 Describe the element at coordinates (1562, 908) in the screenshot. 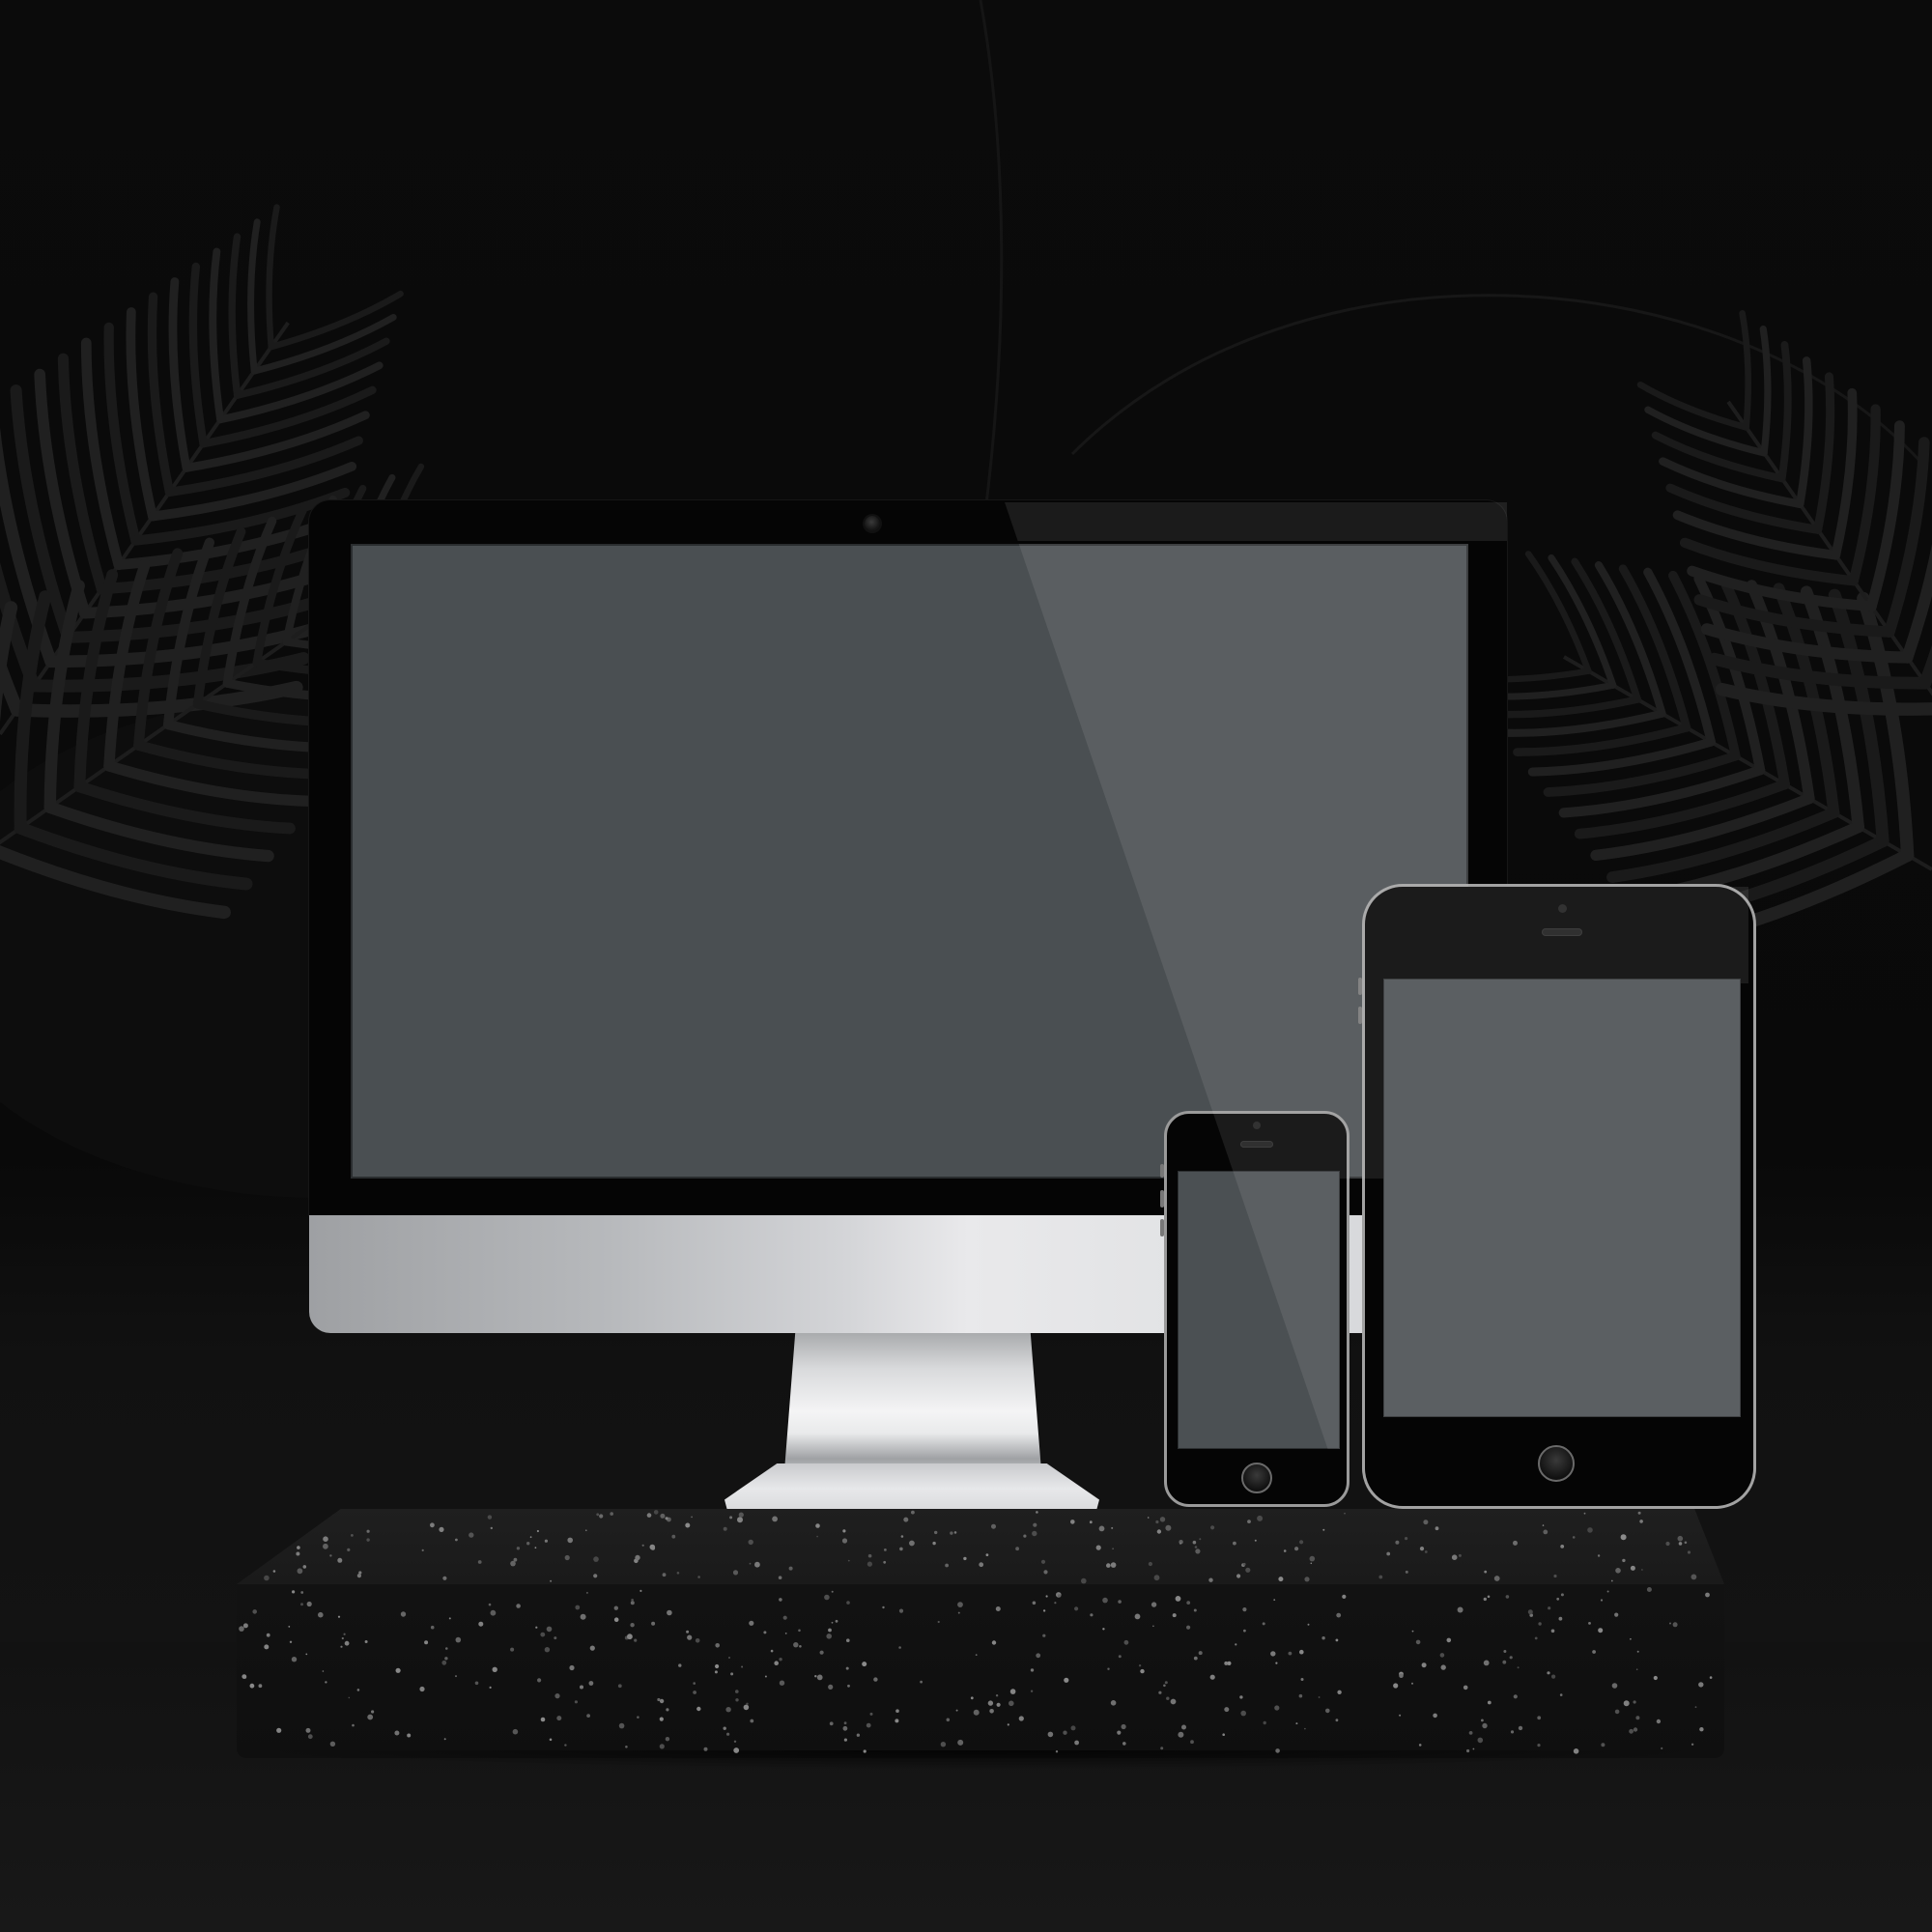

I see `tablet-camera` at that location.